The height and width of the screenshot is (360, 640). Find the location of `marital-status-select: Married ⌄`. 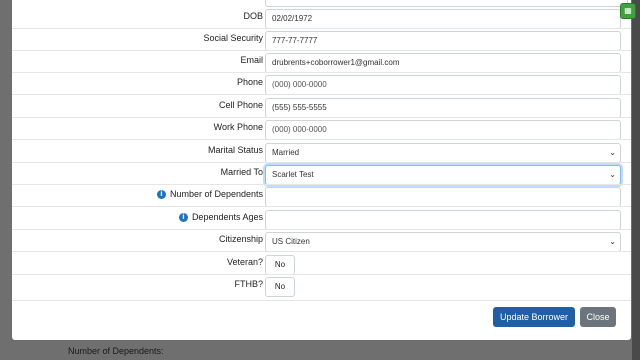

marital-status-select: Married ⌄ is located at coordinates (443, 153).